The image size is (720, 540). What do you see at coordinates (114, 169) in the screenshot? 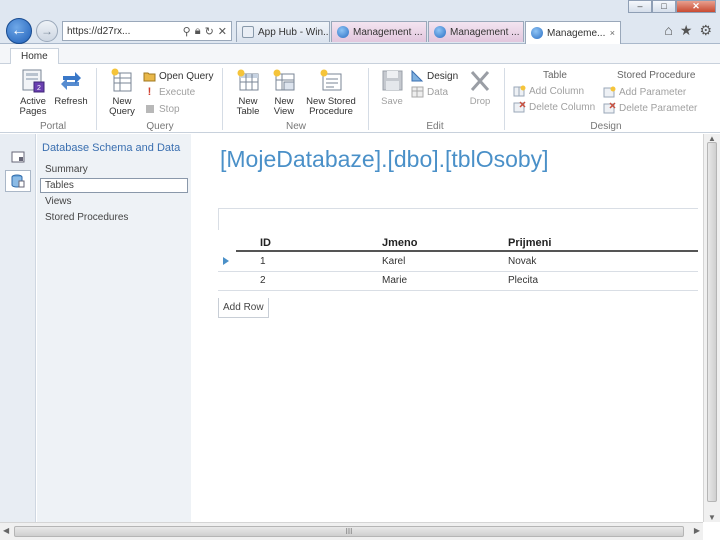
I see `nav-item-summary: Summary` at bounding box center [114, 169].